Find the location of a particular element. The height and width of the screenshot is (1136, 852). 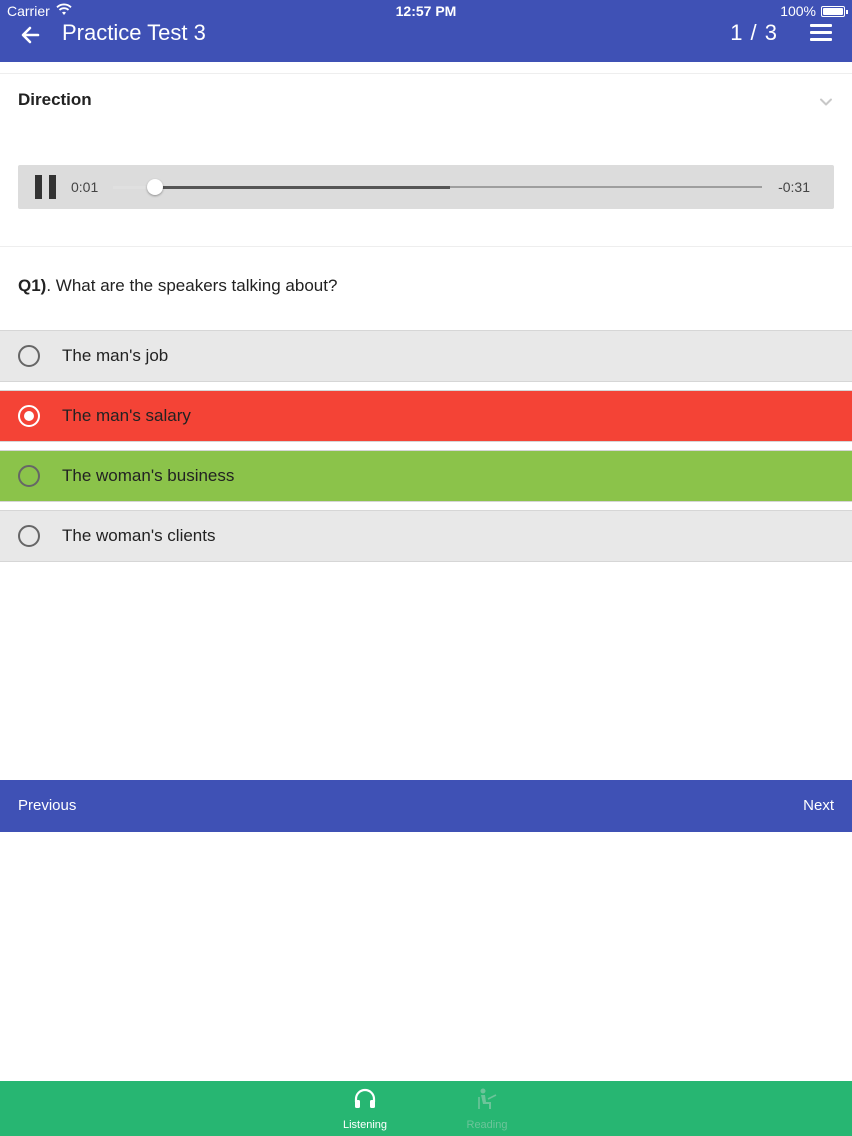

audio-player: 0:01 -0:31 is located at coordinates (426, 187).